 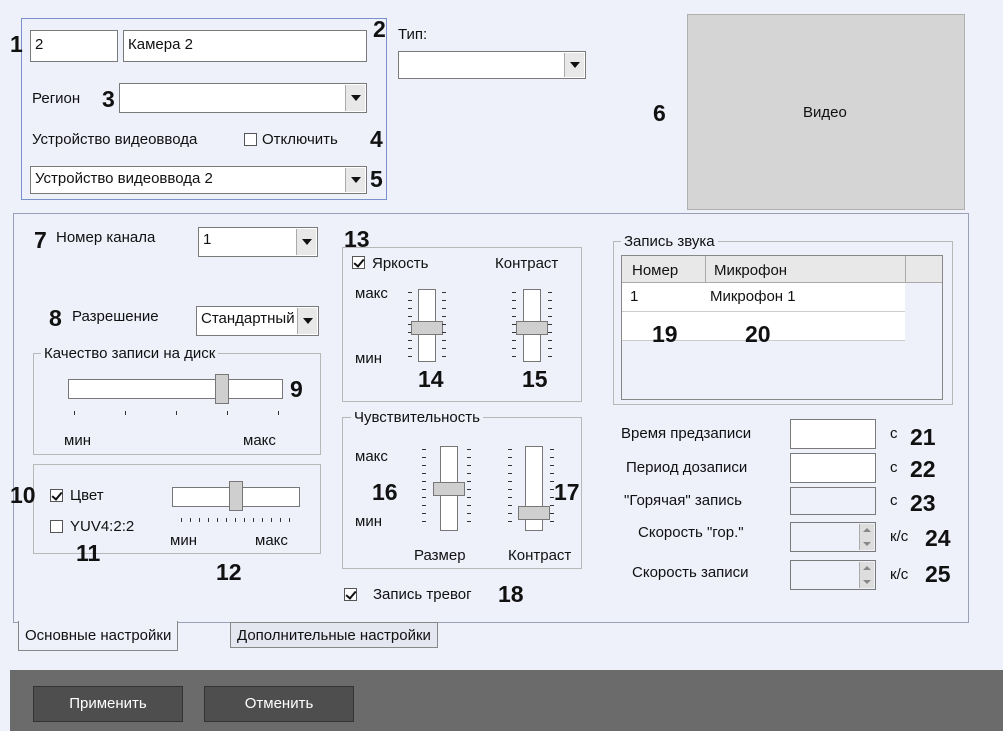 What do you see at coordinates (899, 574) in the screenshot?
I see `rec-speed-unit: к/с` at bounding box center [899, 574].